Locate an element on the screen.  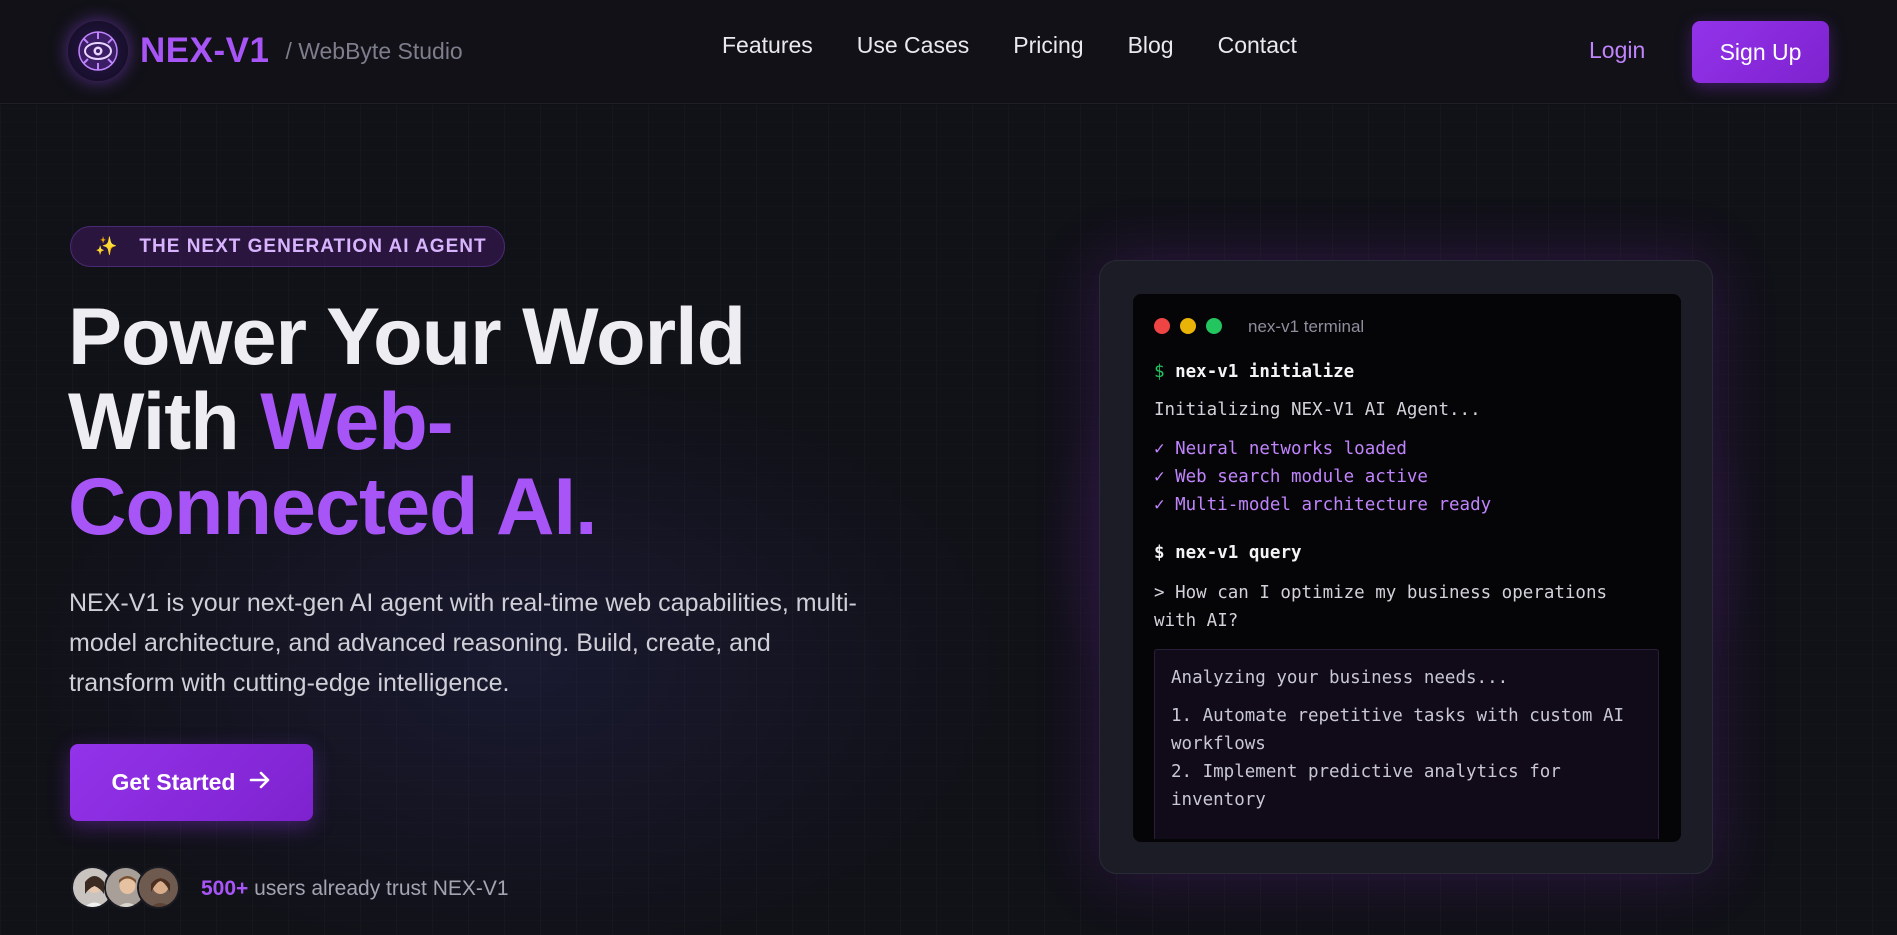
terminal-check-2: ✓ Web search module active is located at coordinates (1291, 477).